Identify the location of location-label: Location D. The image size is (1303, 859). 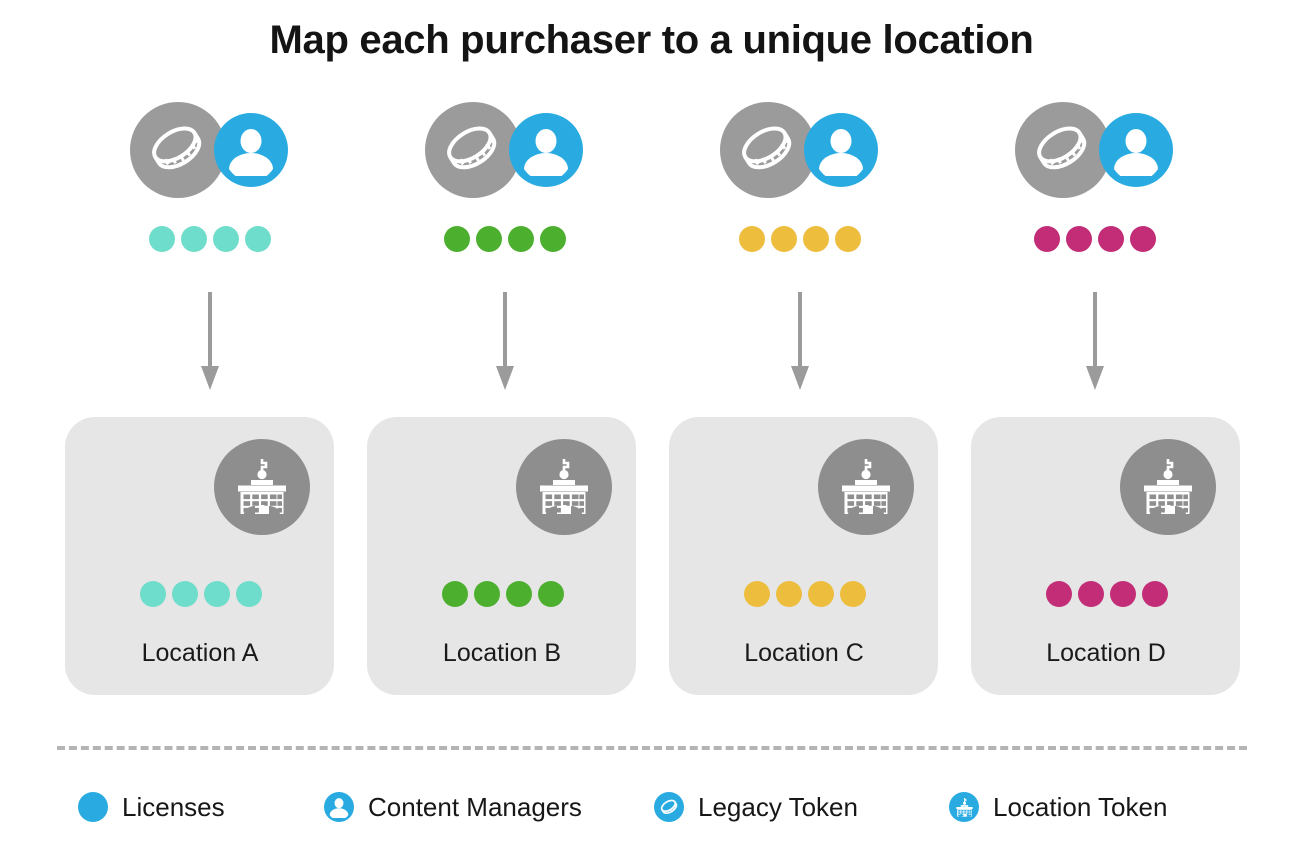
(1106, 653).